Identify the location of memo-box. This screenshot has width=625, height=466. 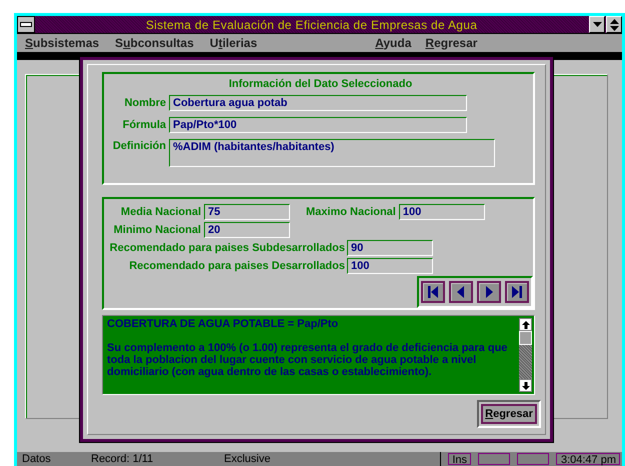
(318, 355).